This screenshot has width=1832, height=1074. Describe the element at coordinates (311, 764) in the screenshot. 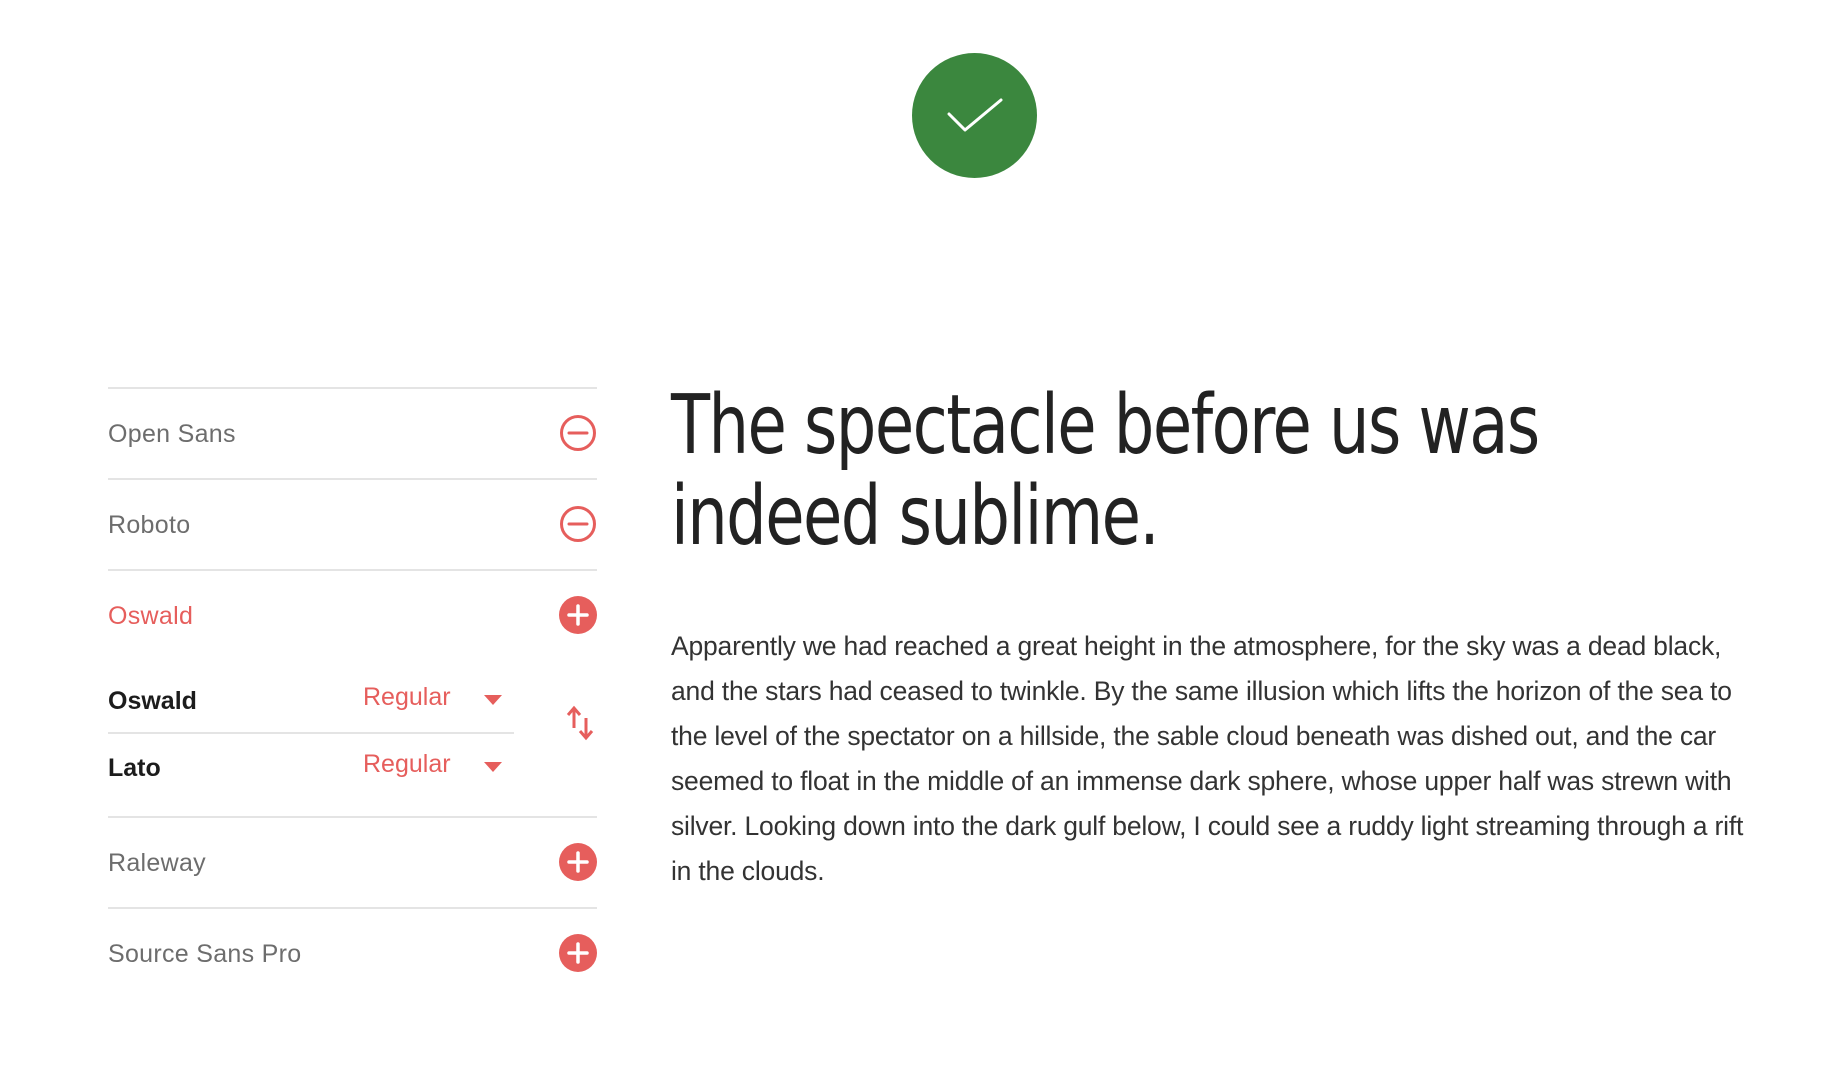

I see `body-font-line: Lato Regular` at that location.